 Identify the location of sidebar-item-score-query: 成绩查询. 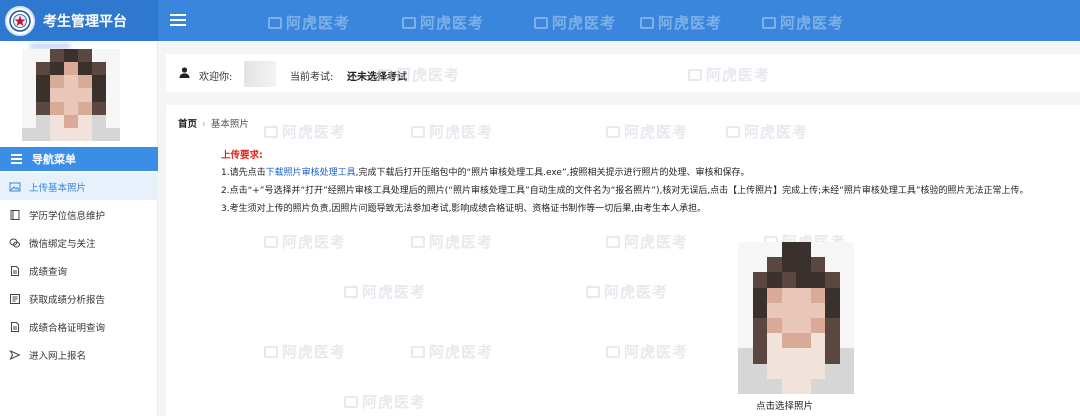
(79, 270).